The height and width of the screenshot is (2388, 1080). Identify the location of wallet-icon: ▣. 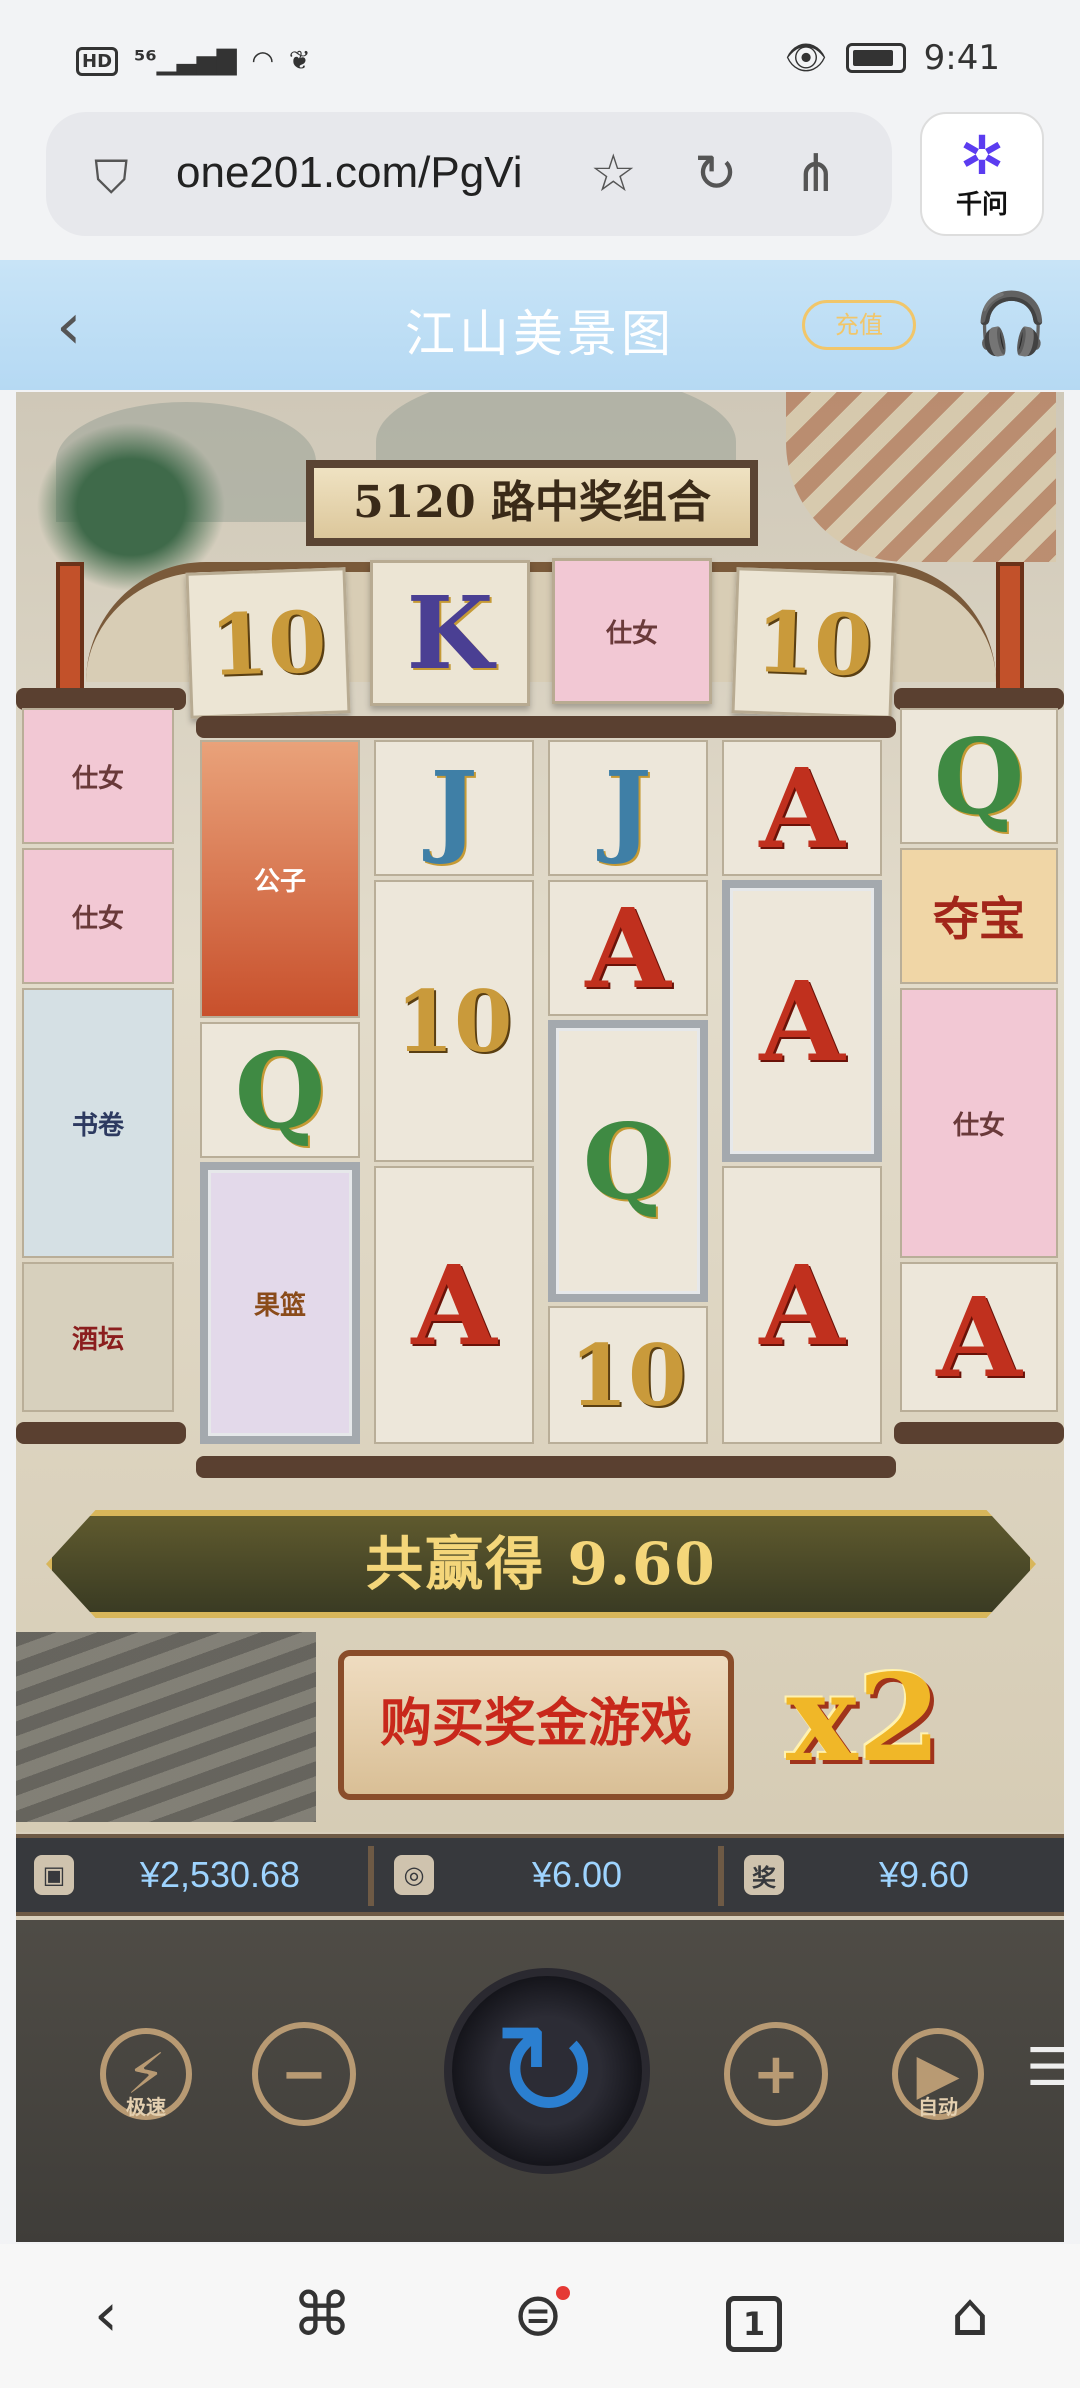
(54, 1875).